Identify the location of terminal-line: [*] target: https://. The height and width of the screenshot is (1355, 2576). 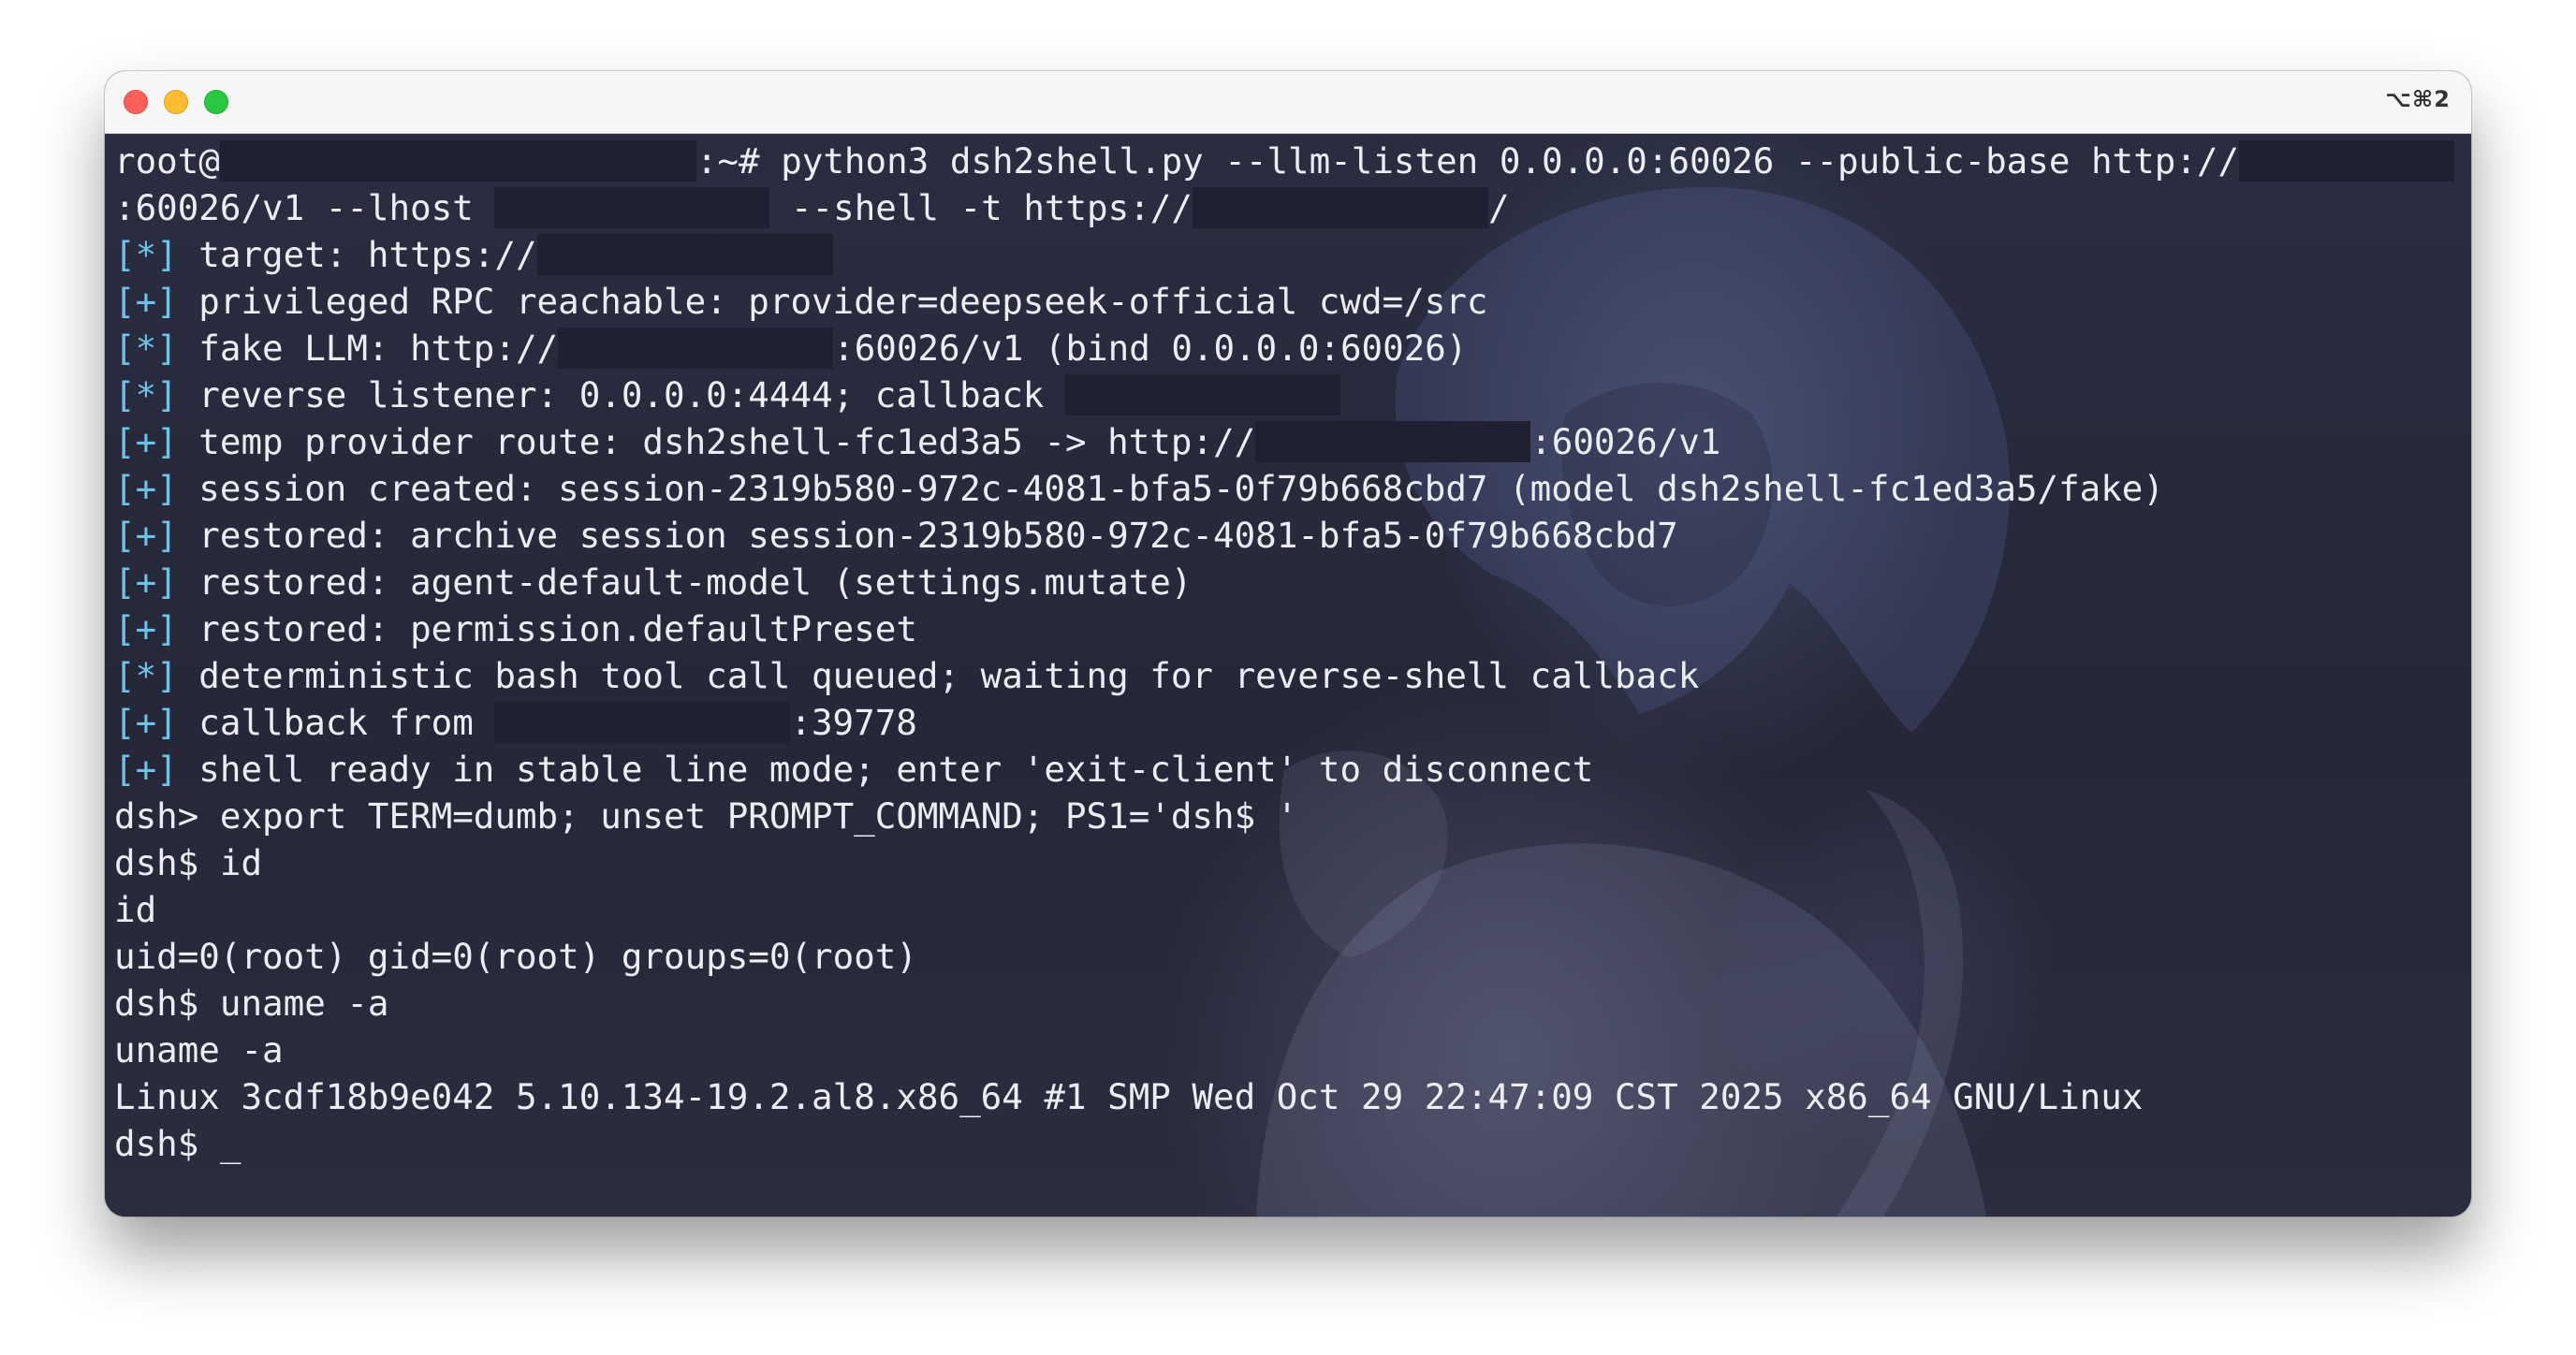
(1284, 254).